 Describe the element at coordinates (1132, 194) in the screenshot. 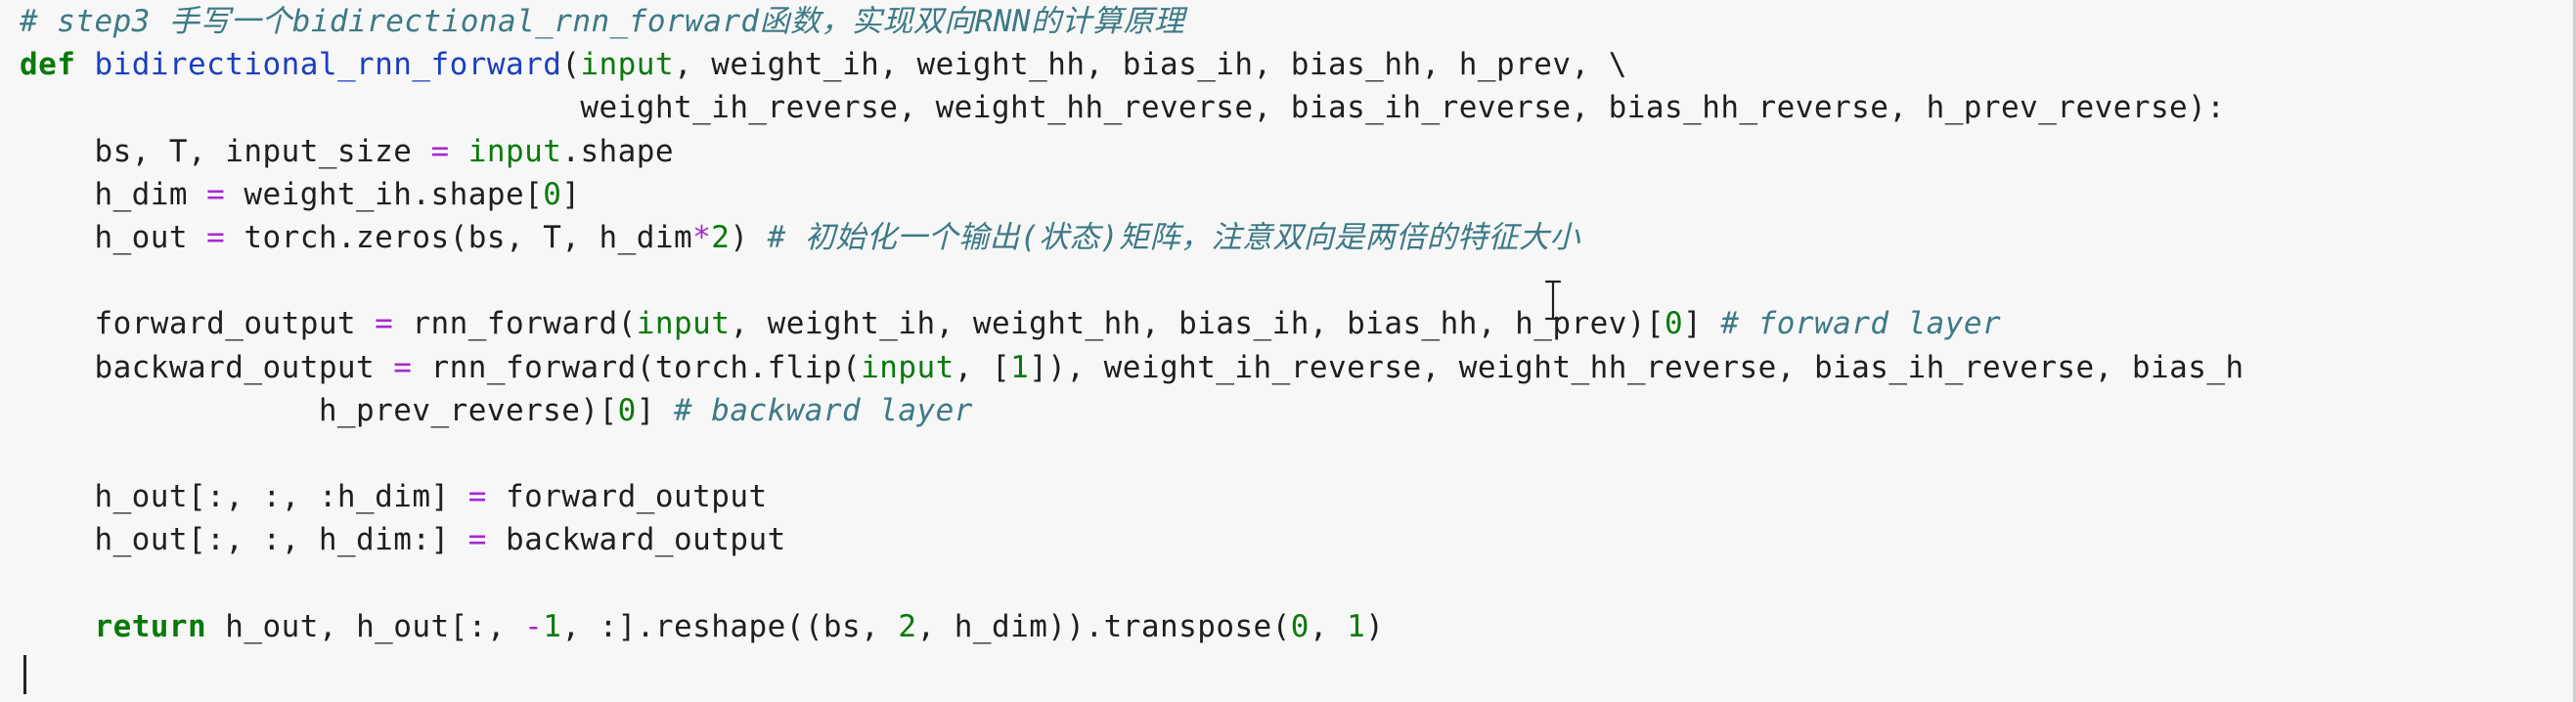

I see `code-line: h_dim = weight_ih.shape[0]` at that location.